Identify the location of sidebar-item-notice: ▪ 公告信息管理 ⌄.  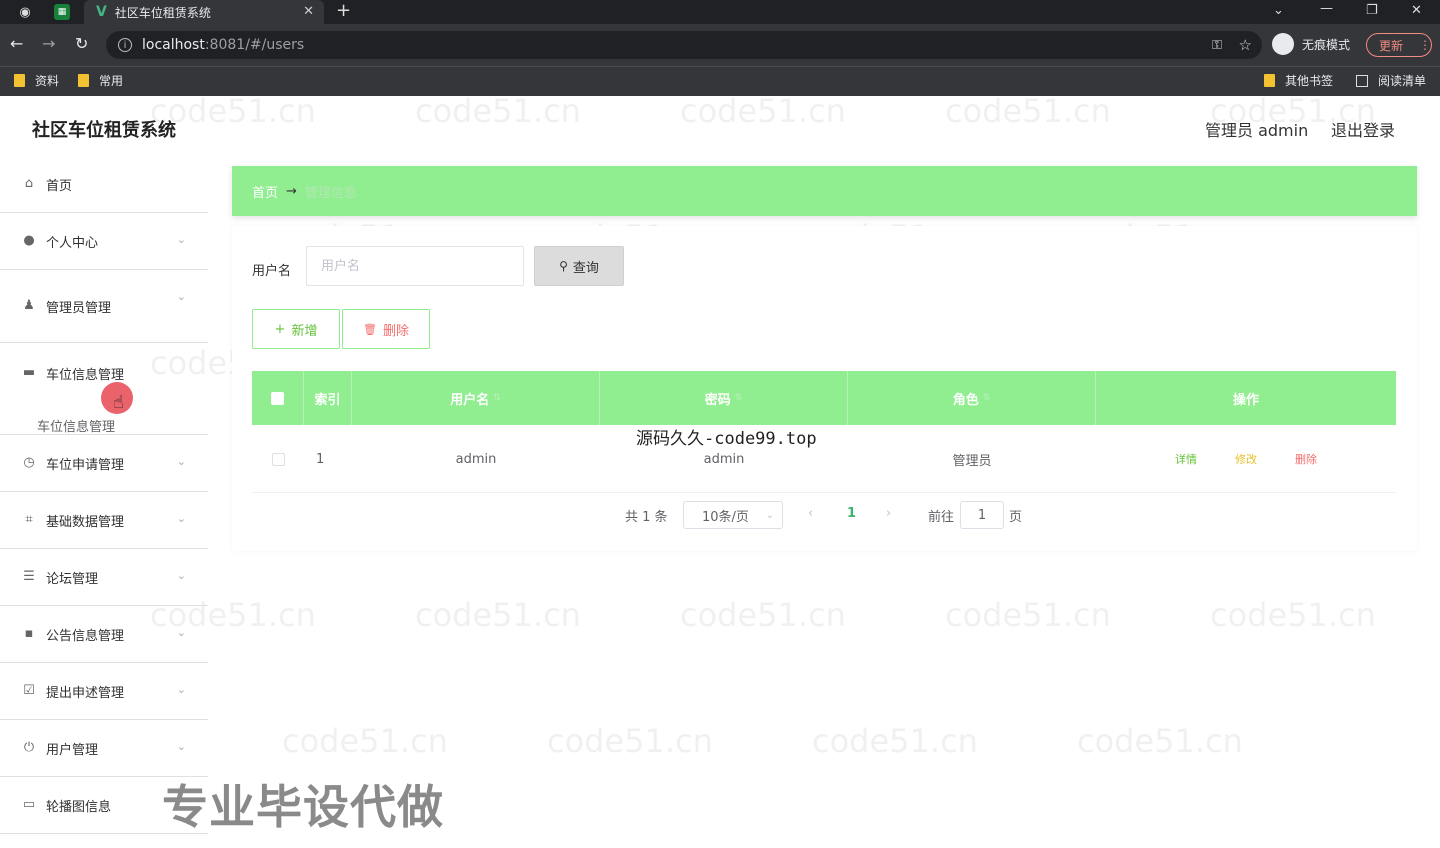
(104, 634).